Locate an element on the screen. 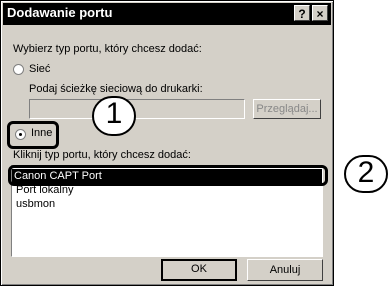  network-label: Sieć is located at coordinates (40, 69).